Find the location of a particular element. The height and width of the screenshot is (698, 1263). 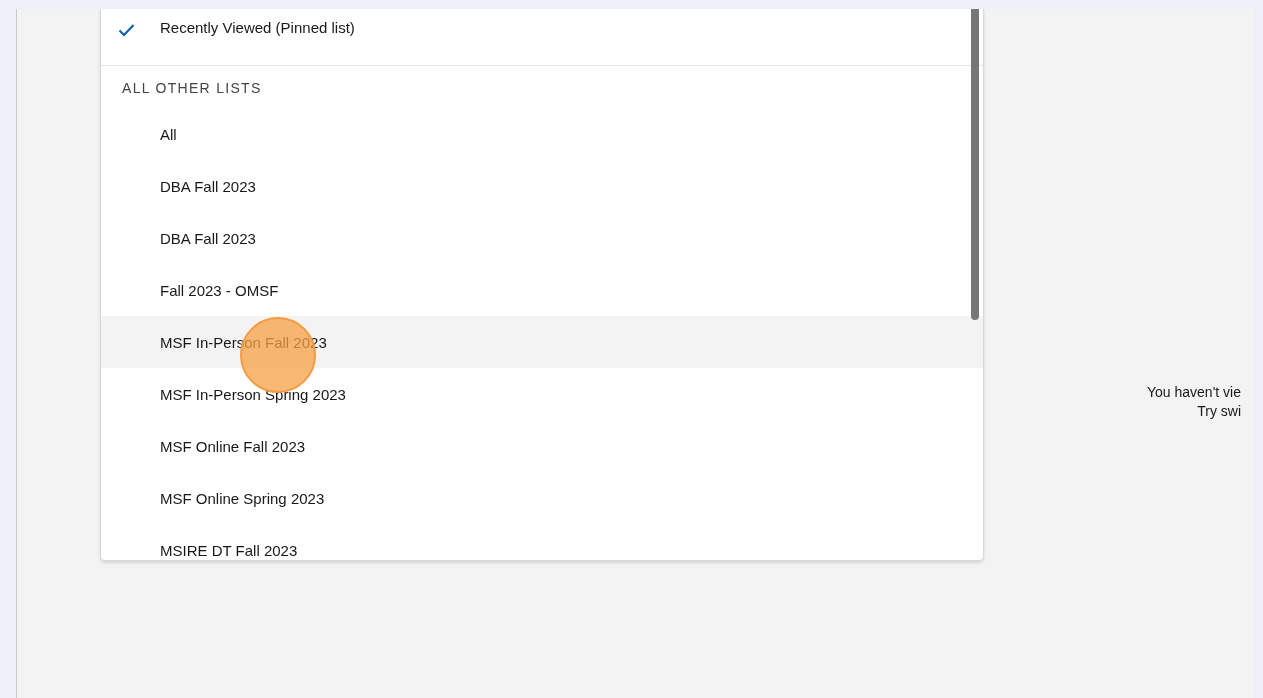

list-option: MSF In-Person Spring 2023 is located at coordinates (542, 394).